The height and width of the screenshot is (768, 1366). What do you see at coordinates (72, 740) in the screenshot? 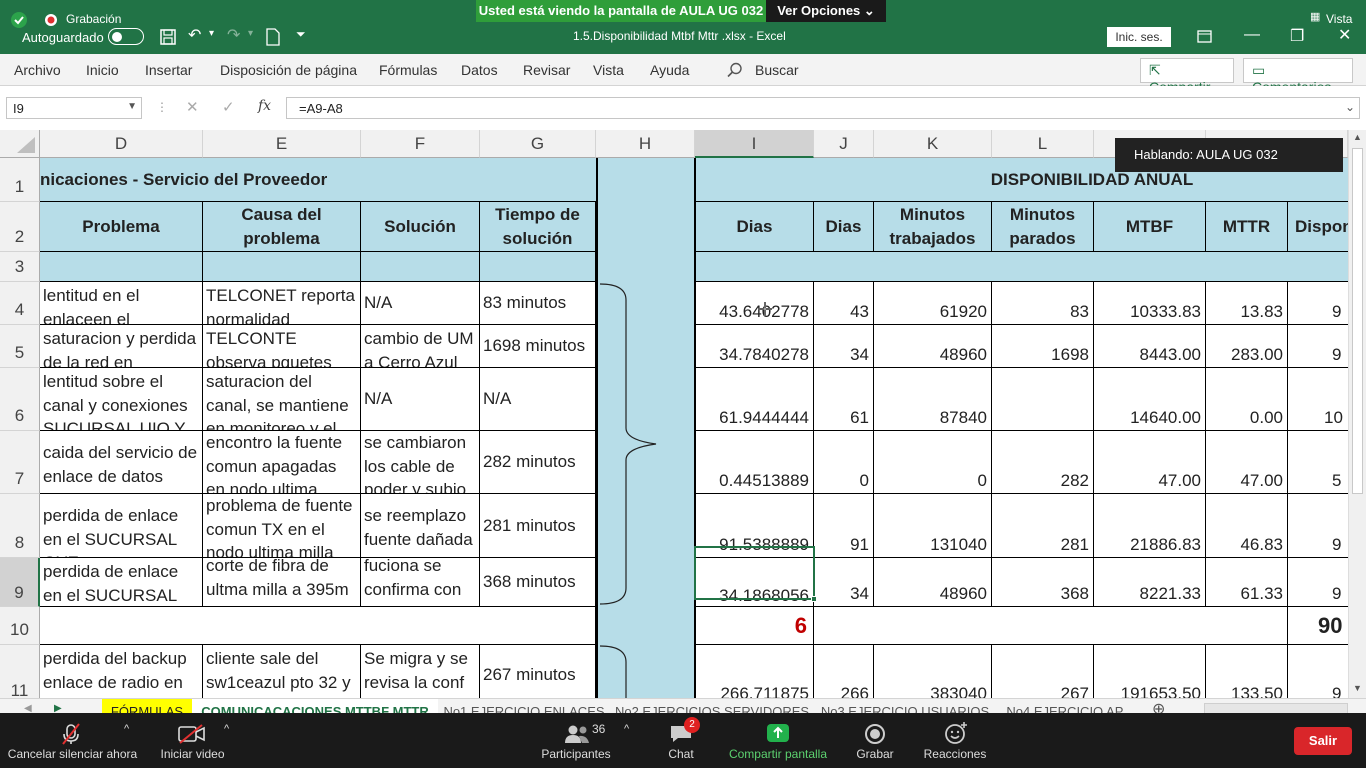
I see `mute-button: ^ Cancelar silenciar ahora` at bounding box center [72, 740].